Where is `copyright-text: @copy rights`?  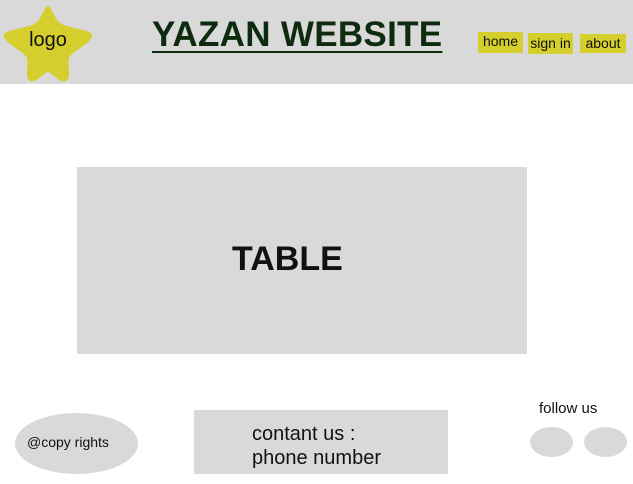 copyright-text: @copy rights is located at coordinates (68, 442).